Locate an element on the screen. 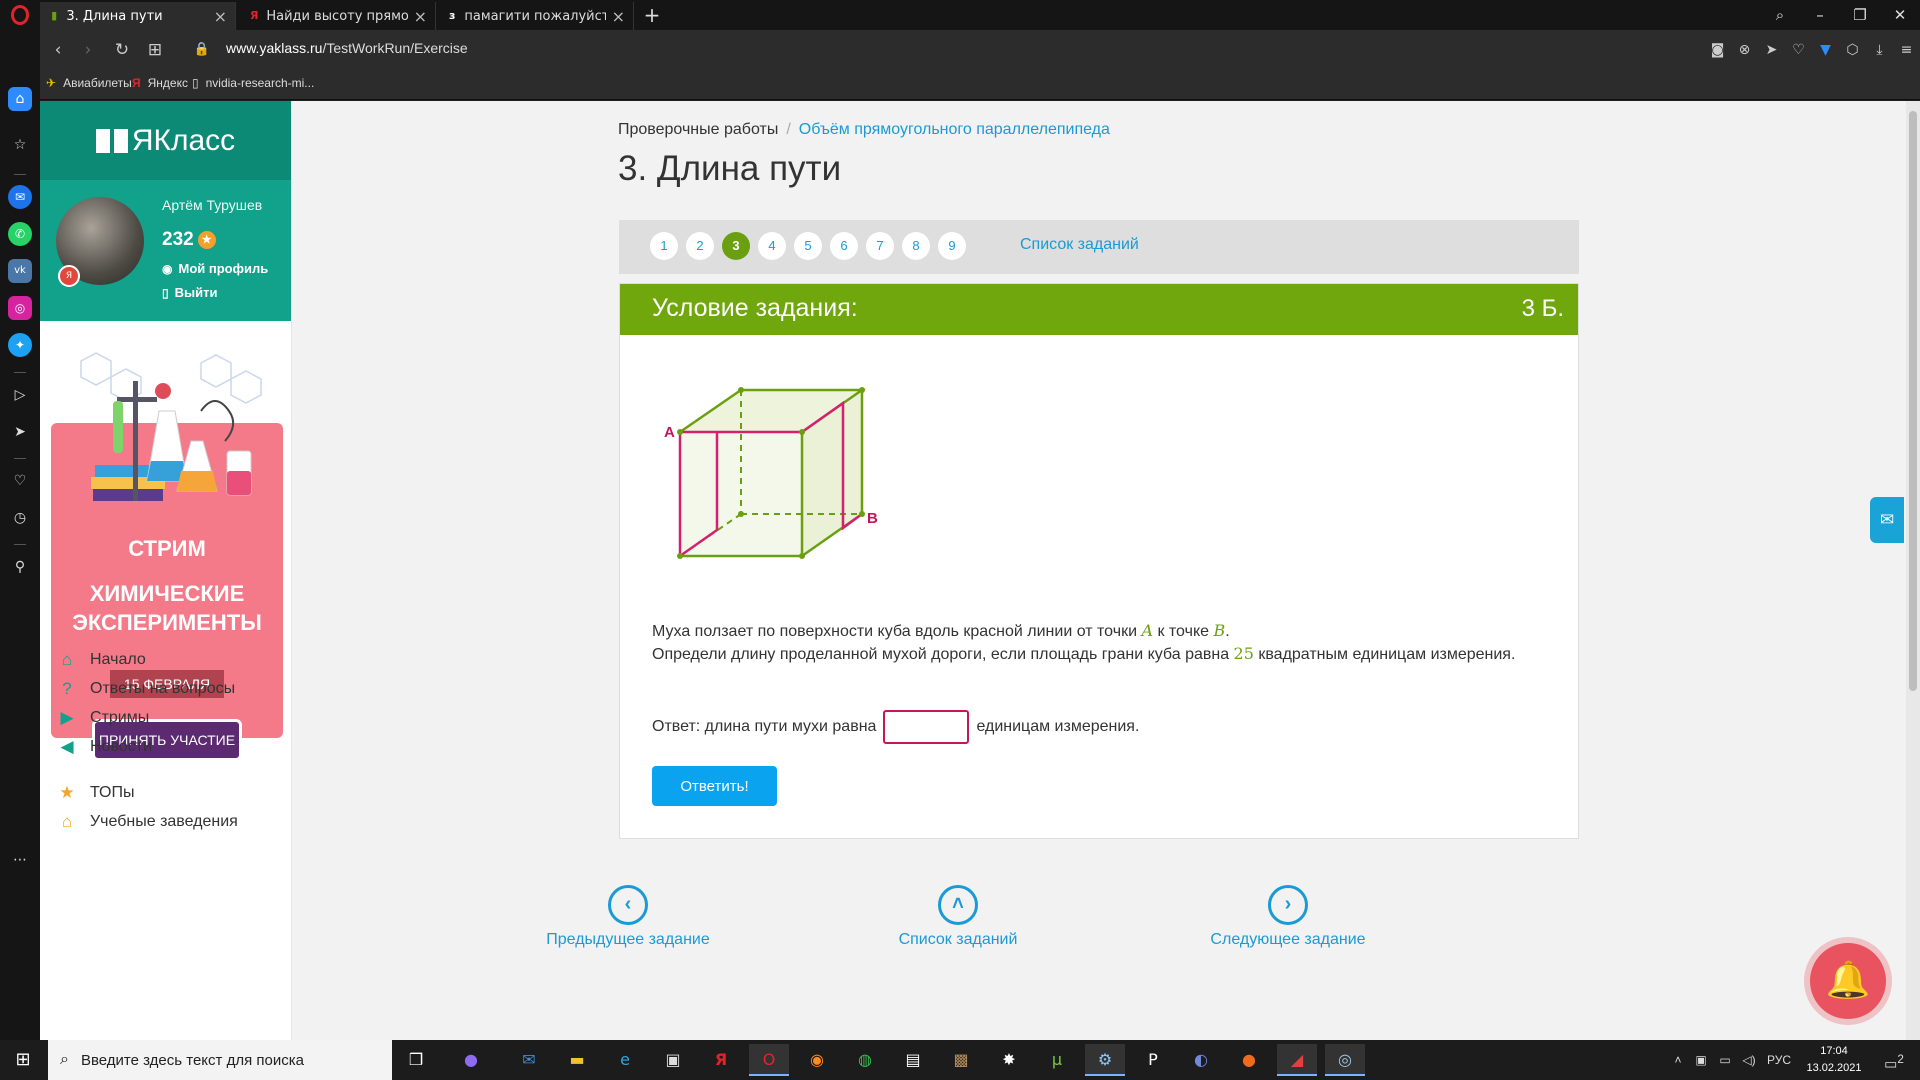 The image size is (1920, 1080). page-scrollbar is located at coordinates (1913, 570).